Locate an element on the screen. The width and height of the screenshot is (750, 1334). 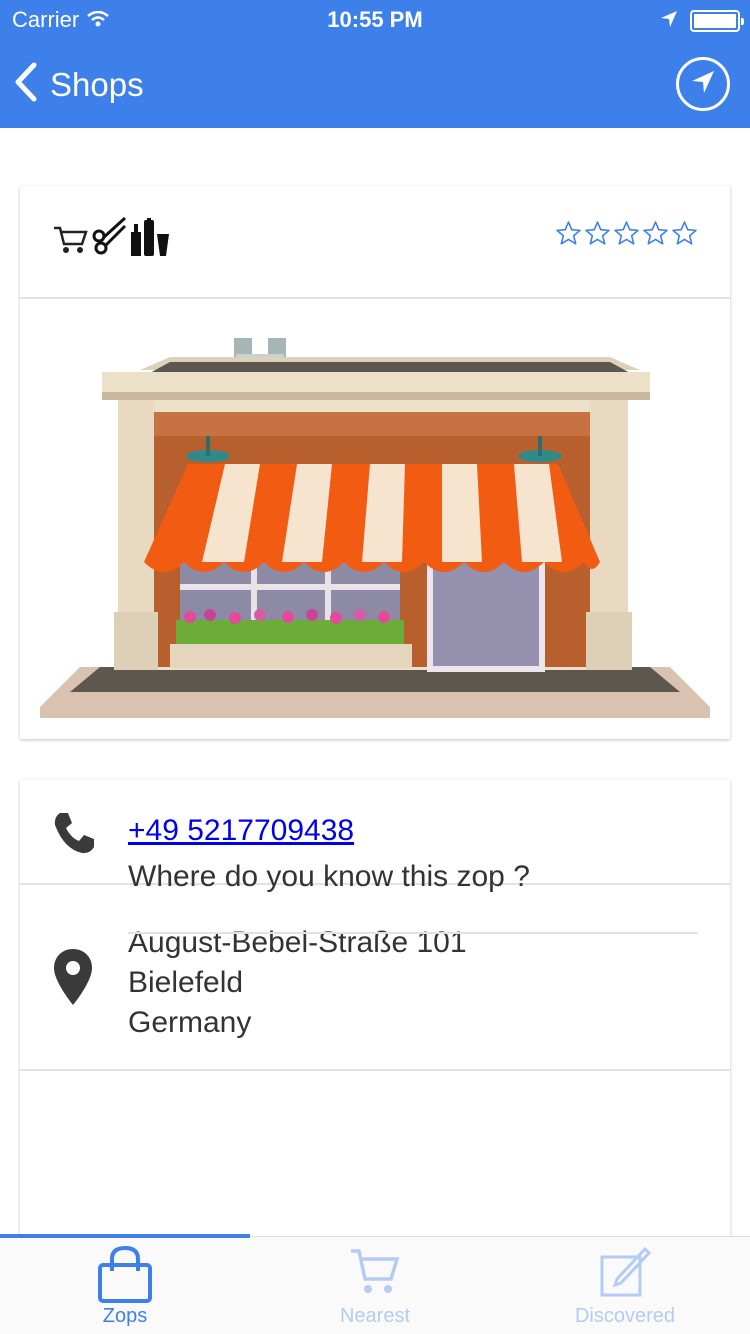
shopping-bag-icon is located at coordinates (125, 1276).